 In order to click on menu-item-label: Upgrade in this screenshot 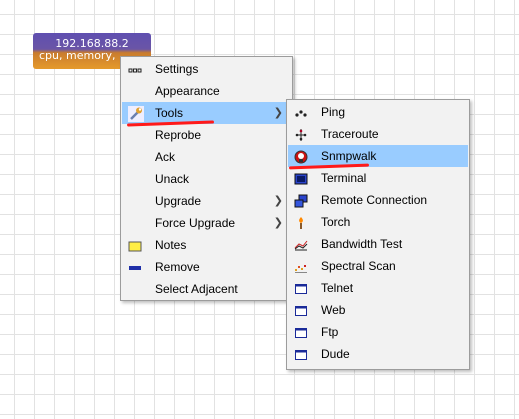, I will do `click(178, 201)`.